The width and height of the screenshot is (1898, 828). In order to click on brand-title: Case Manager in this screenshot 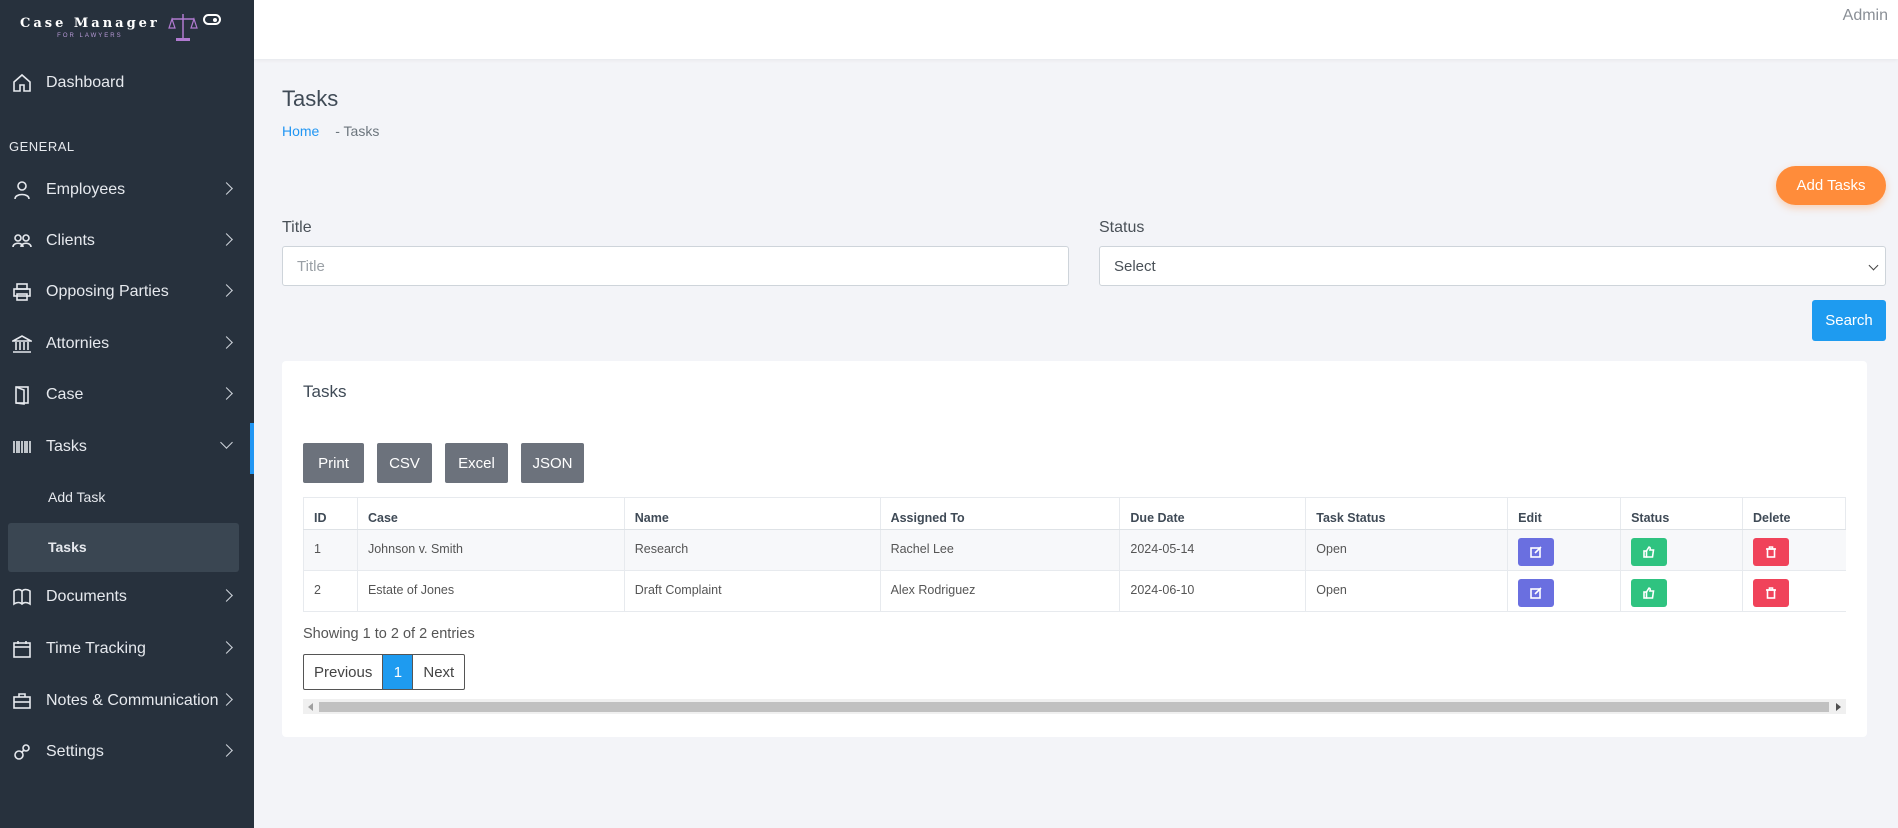, I will do `click(90, 23)`.